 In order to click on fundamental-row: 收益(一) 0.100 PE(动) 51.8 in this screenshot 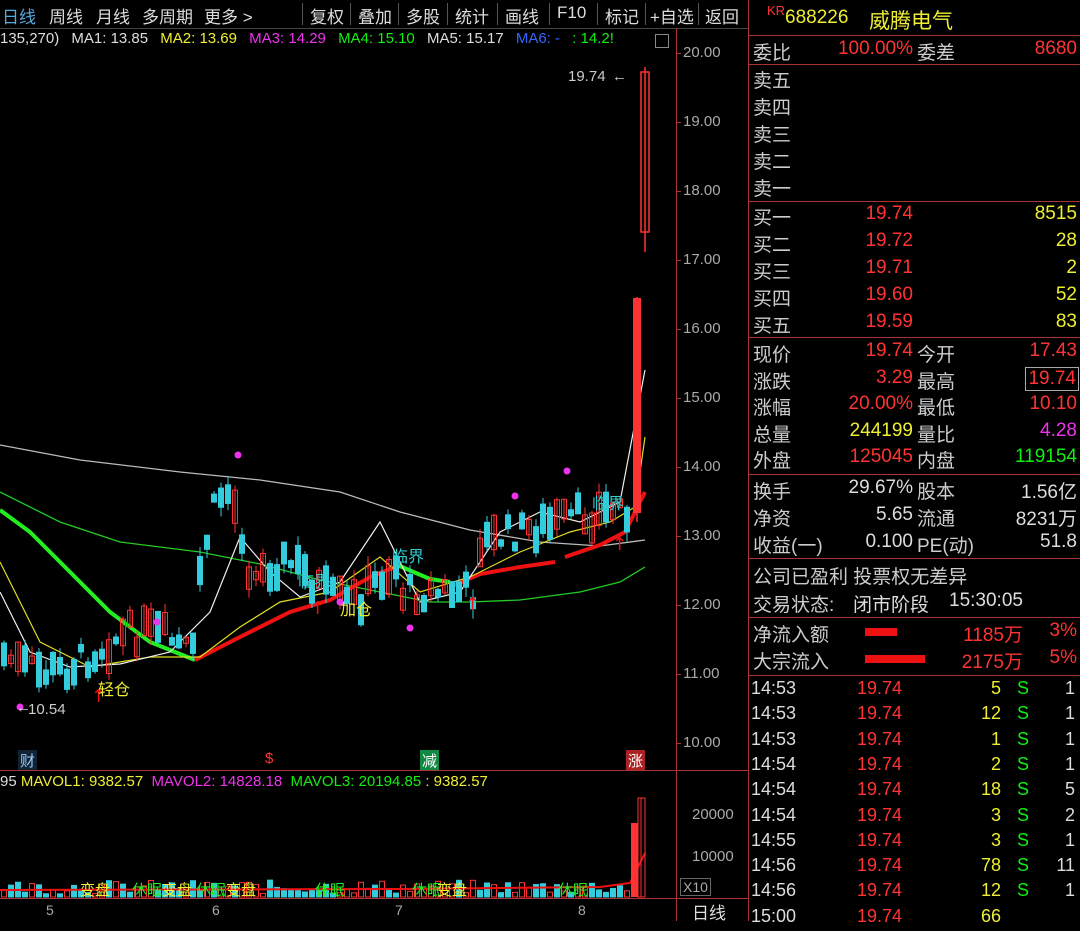, I will do `click(914, 544)`.